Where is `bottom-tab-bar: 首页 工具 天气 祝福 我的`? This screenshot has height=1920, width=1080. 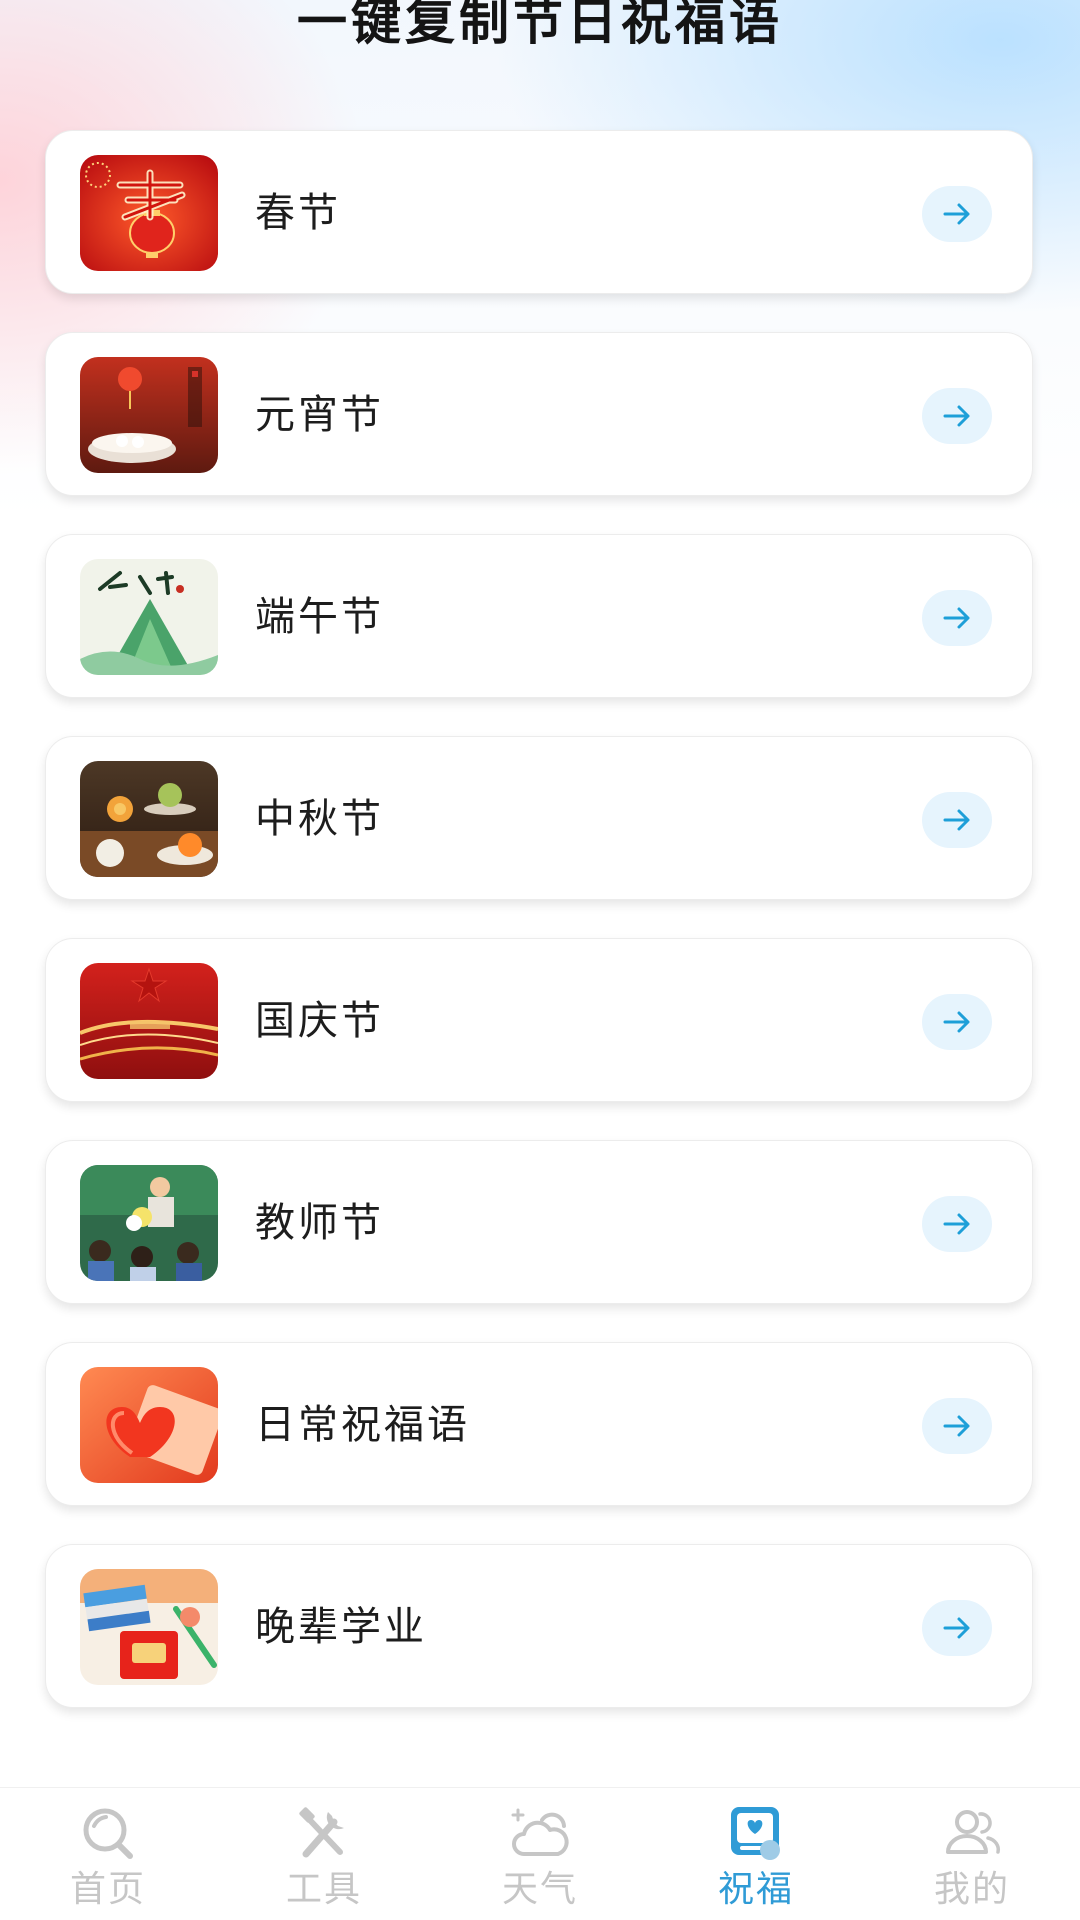 bottom-tab-bar: 首页 工具 天气 祝福 我的 is located at coordinates (540, 1853).